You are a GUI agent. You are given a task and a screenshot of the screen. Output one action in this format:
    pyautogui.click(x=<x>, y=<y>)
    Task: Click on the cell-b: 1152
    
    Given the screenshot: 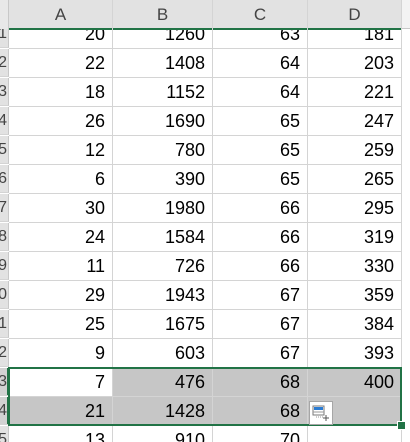 What is the action you would take?
    pyautogui.click(x=163, y=92)
    